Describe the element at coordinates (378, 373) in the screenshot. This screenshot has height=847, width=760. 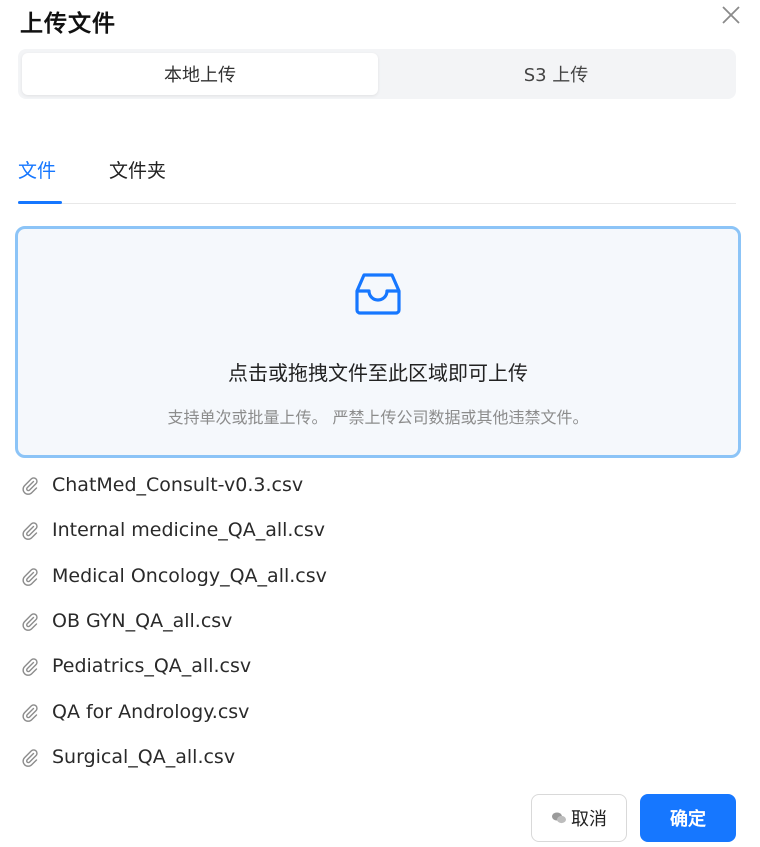
I see `dropzone-main-text: 点击或拖拽文件至此区域即可上传` at that location.